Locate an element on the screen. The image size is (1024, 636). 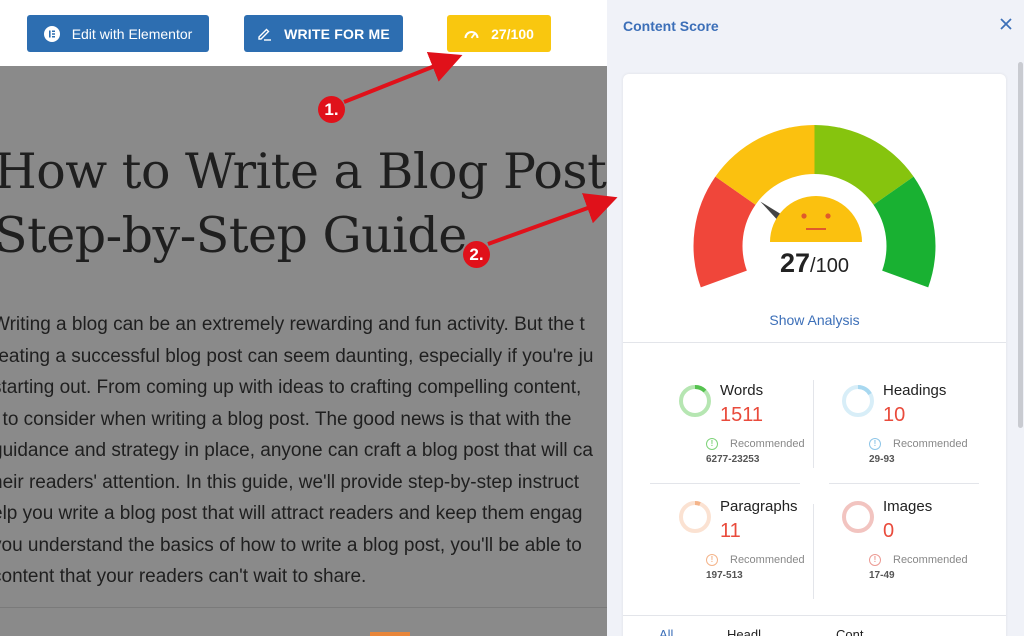
score-readout: 27/100 is located at coordinates (814, 263).